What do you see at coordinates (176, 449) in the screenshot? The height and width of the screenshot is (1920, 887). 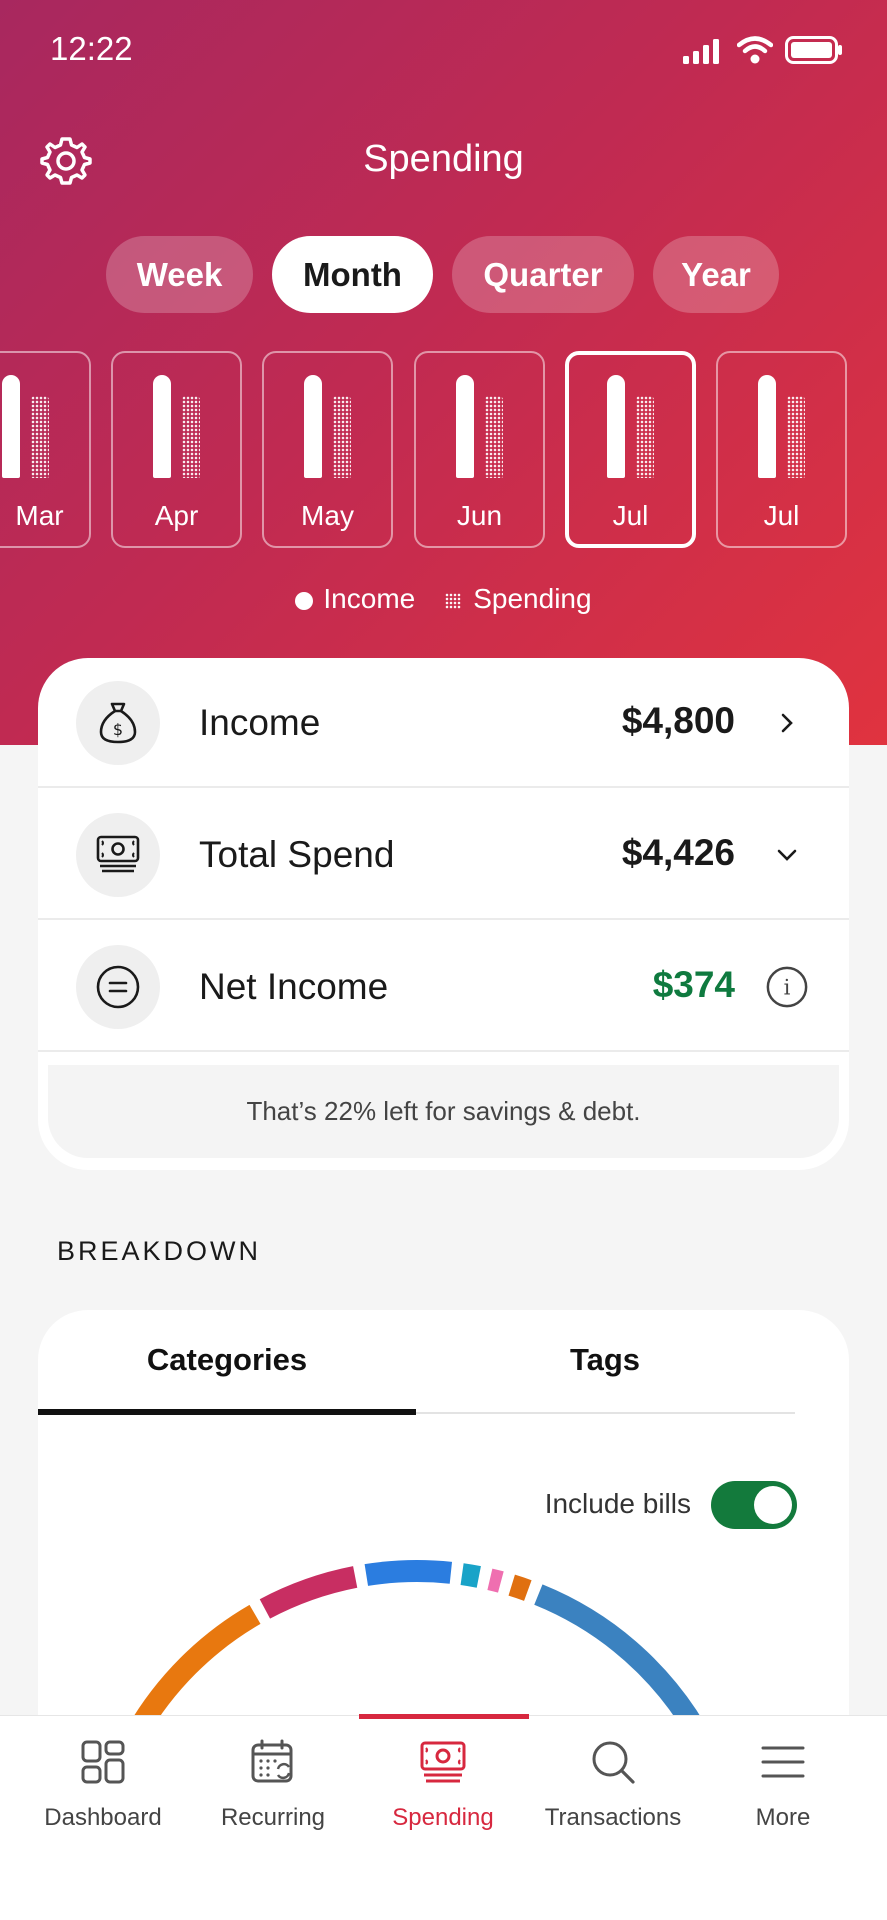 I see `month-card: Apr` at bounding box center [176, 449].